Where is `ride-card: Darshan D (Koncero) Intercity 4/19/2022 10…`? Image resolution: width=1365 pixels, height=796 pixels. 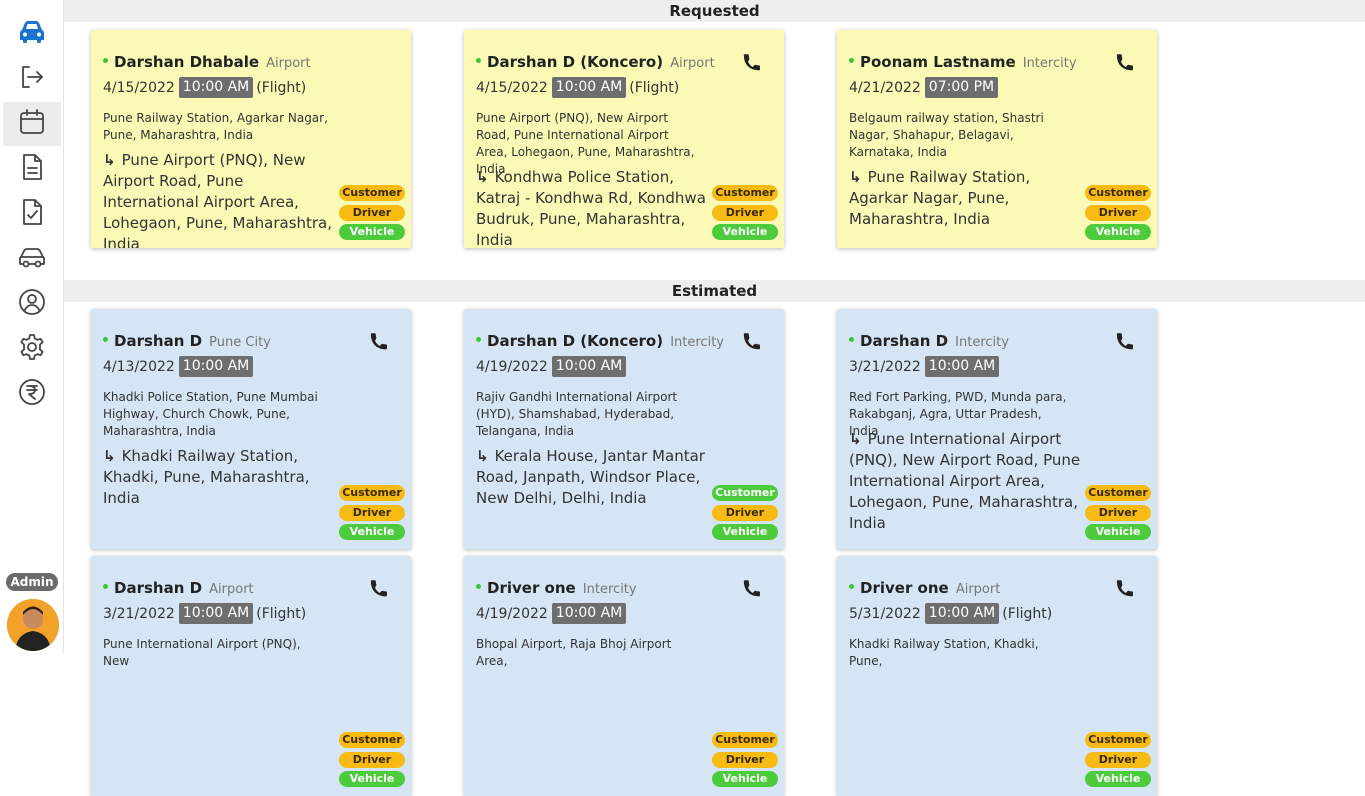 ride-card: Darshan D (Koncero) Intercity 4/19/2022 10… is located at coordinates (624, 429).